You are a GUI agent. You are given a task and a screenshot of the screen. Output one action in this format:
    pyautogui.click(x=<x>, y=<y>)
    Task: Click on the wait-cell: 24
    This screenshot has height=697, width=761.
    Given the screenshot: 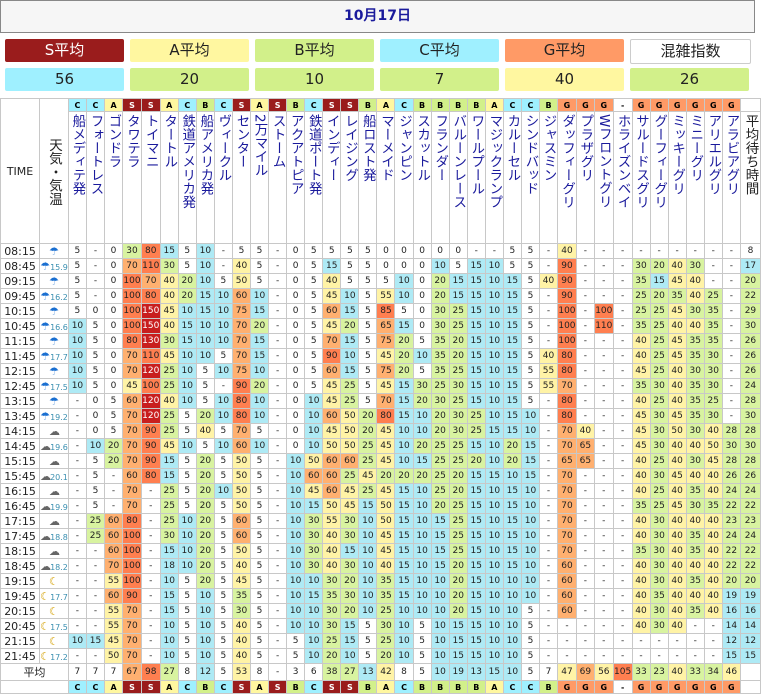 What is the action you would take?
    pyautogui.click(x=731, y=536)
    